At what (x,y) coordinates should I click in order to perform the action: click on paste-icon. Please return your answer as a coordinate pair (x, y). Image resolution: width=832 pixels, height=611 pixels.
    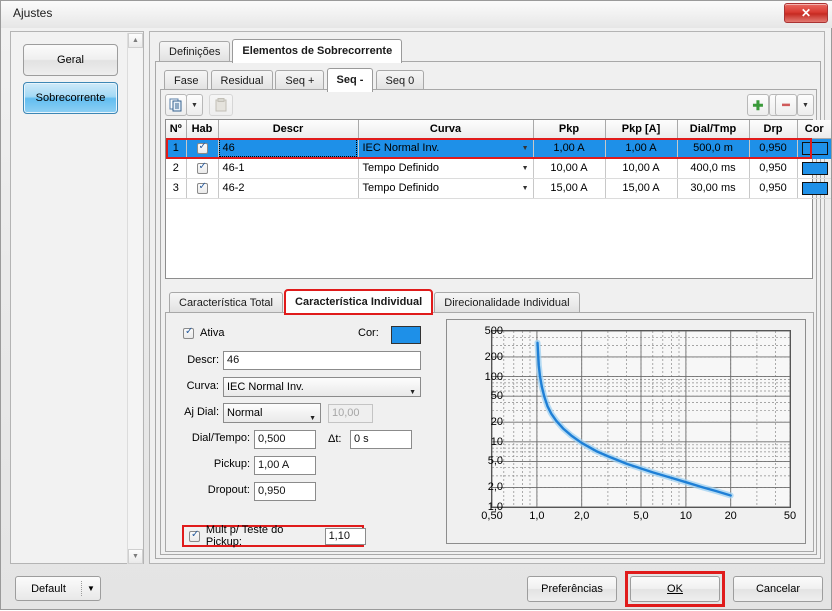
    Looking at the image, I should click on (221, 105).